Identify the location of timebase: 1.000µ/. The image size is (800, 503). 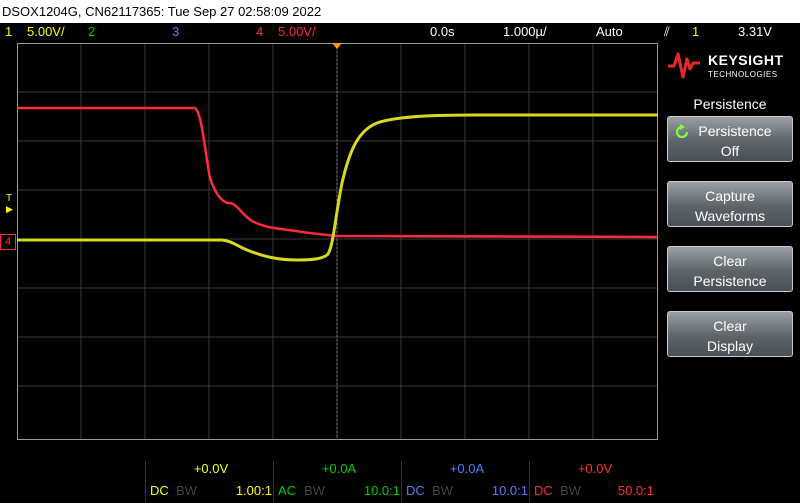
(525, 32).